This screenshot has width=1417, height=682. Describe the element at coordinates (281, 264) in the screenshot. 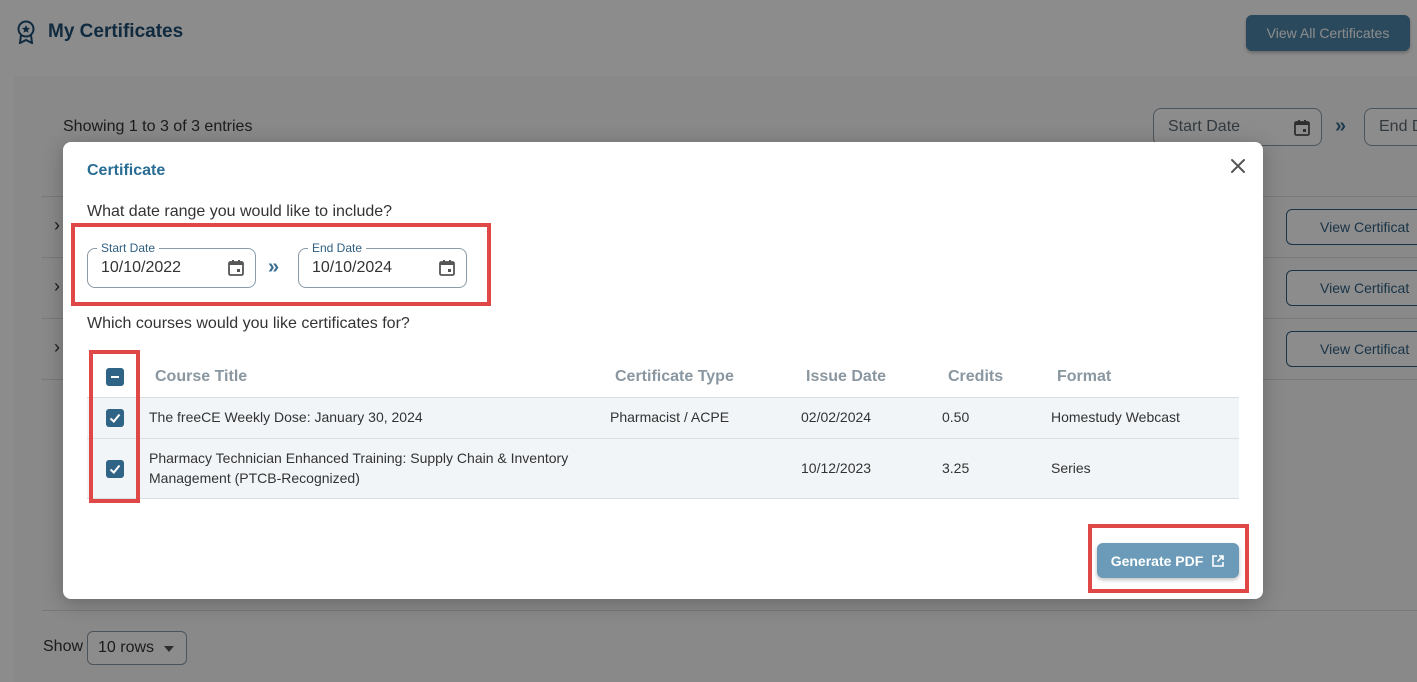

I see `highlight-date-range` at that location.